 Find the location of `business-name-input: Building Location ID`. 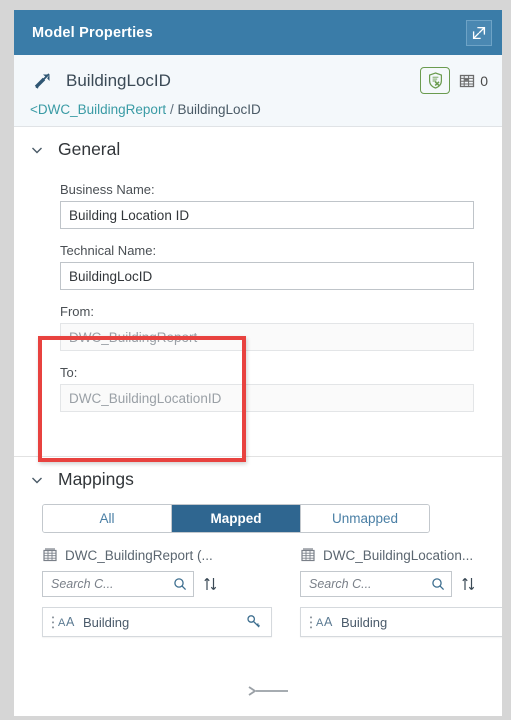

business-name-input: Building Location ID is located at coordinates (267, 215).